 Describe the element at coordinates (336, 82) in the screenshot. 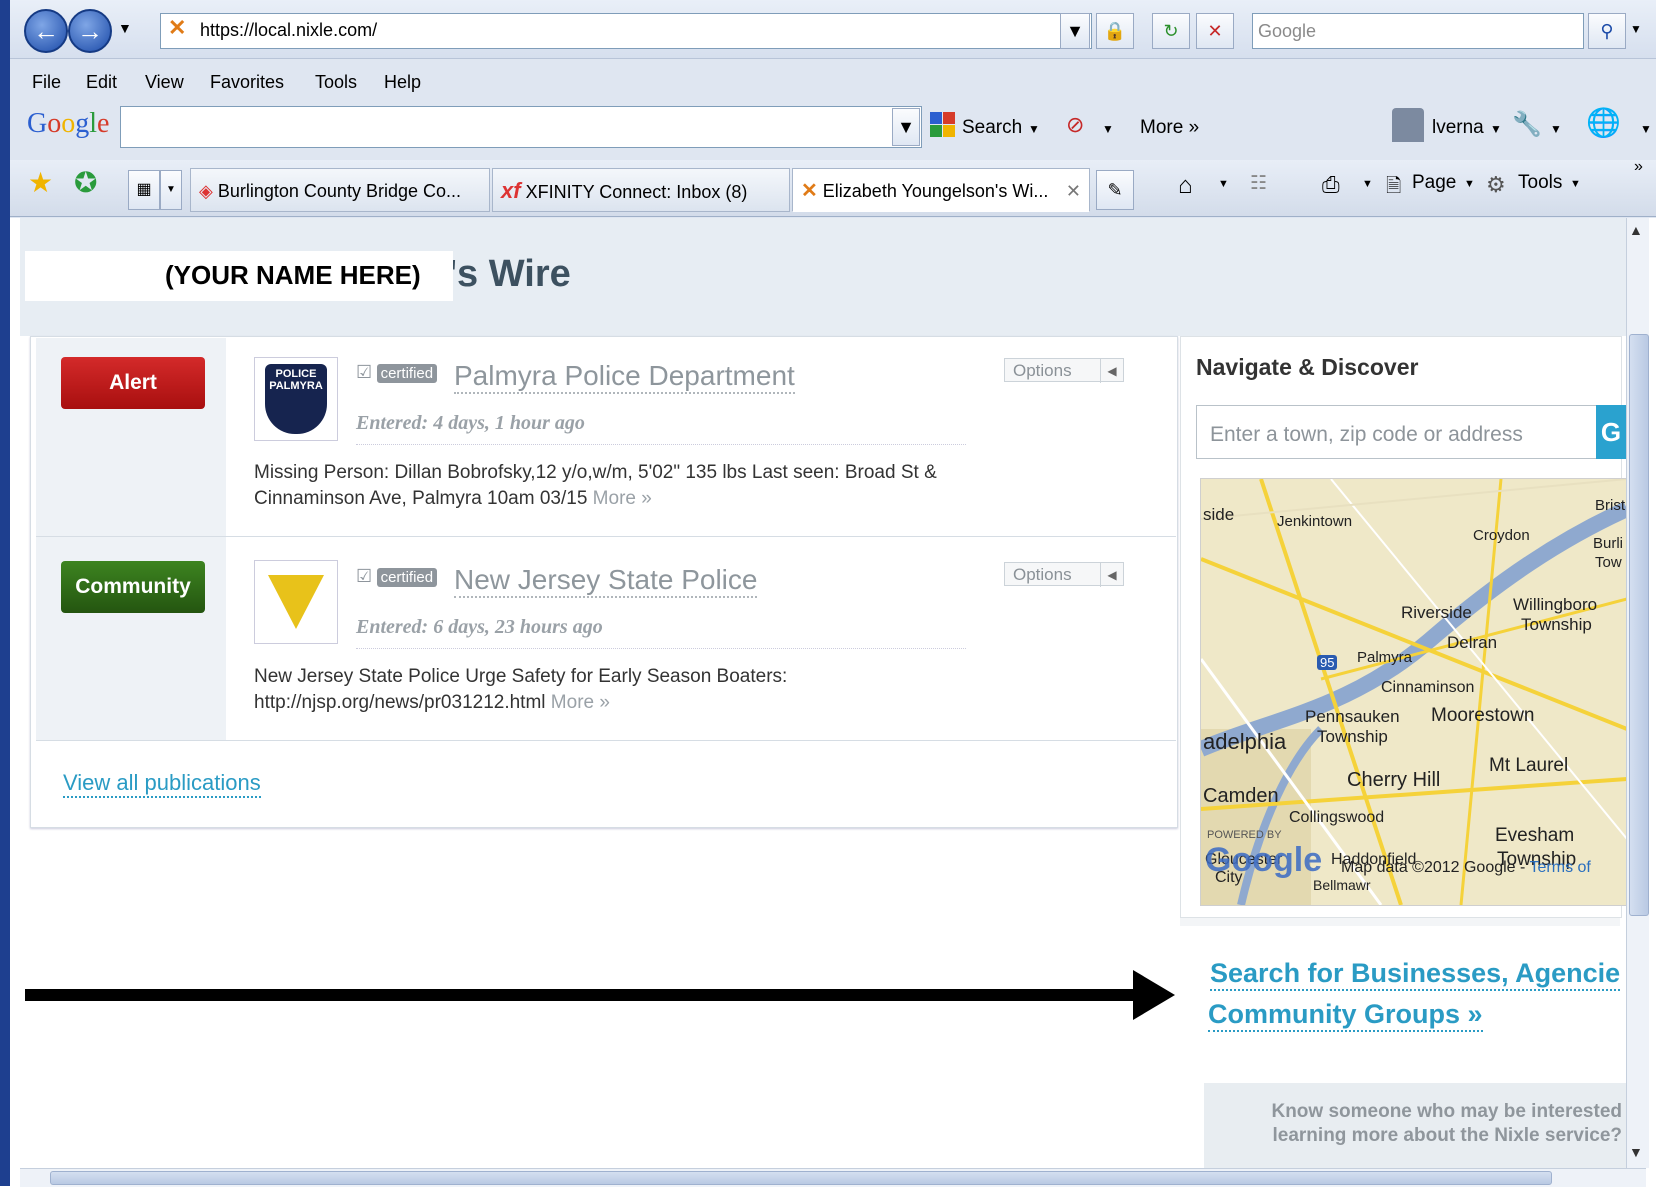

I see `menu-tools: Tools` at that location.